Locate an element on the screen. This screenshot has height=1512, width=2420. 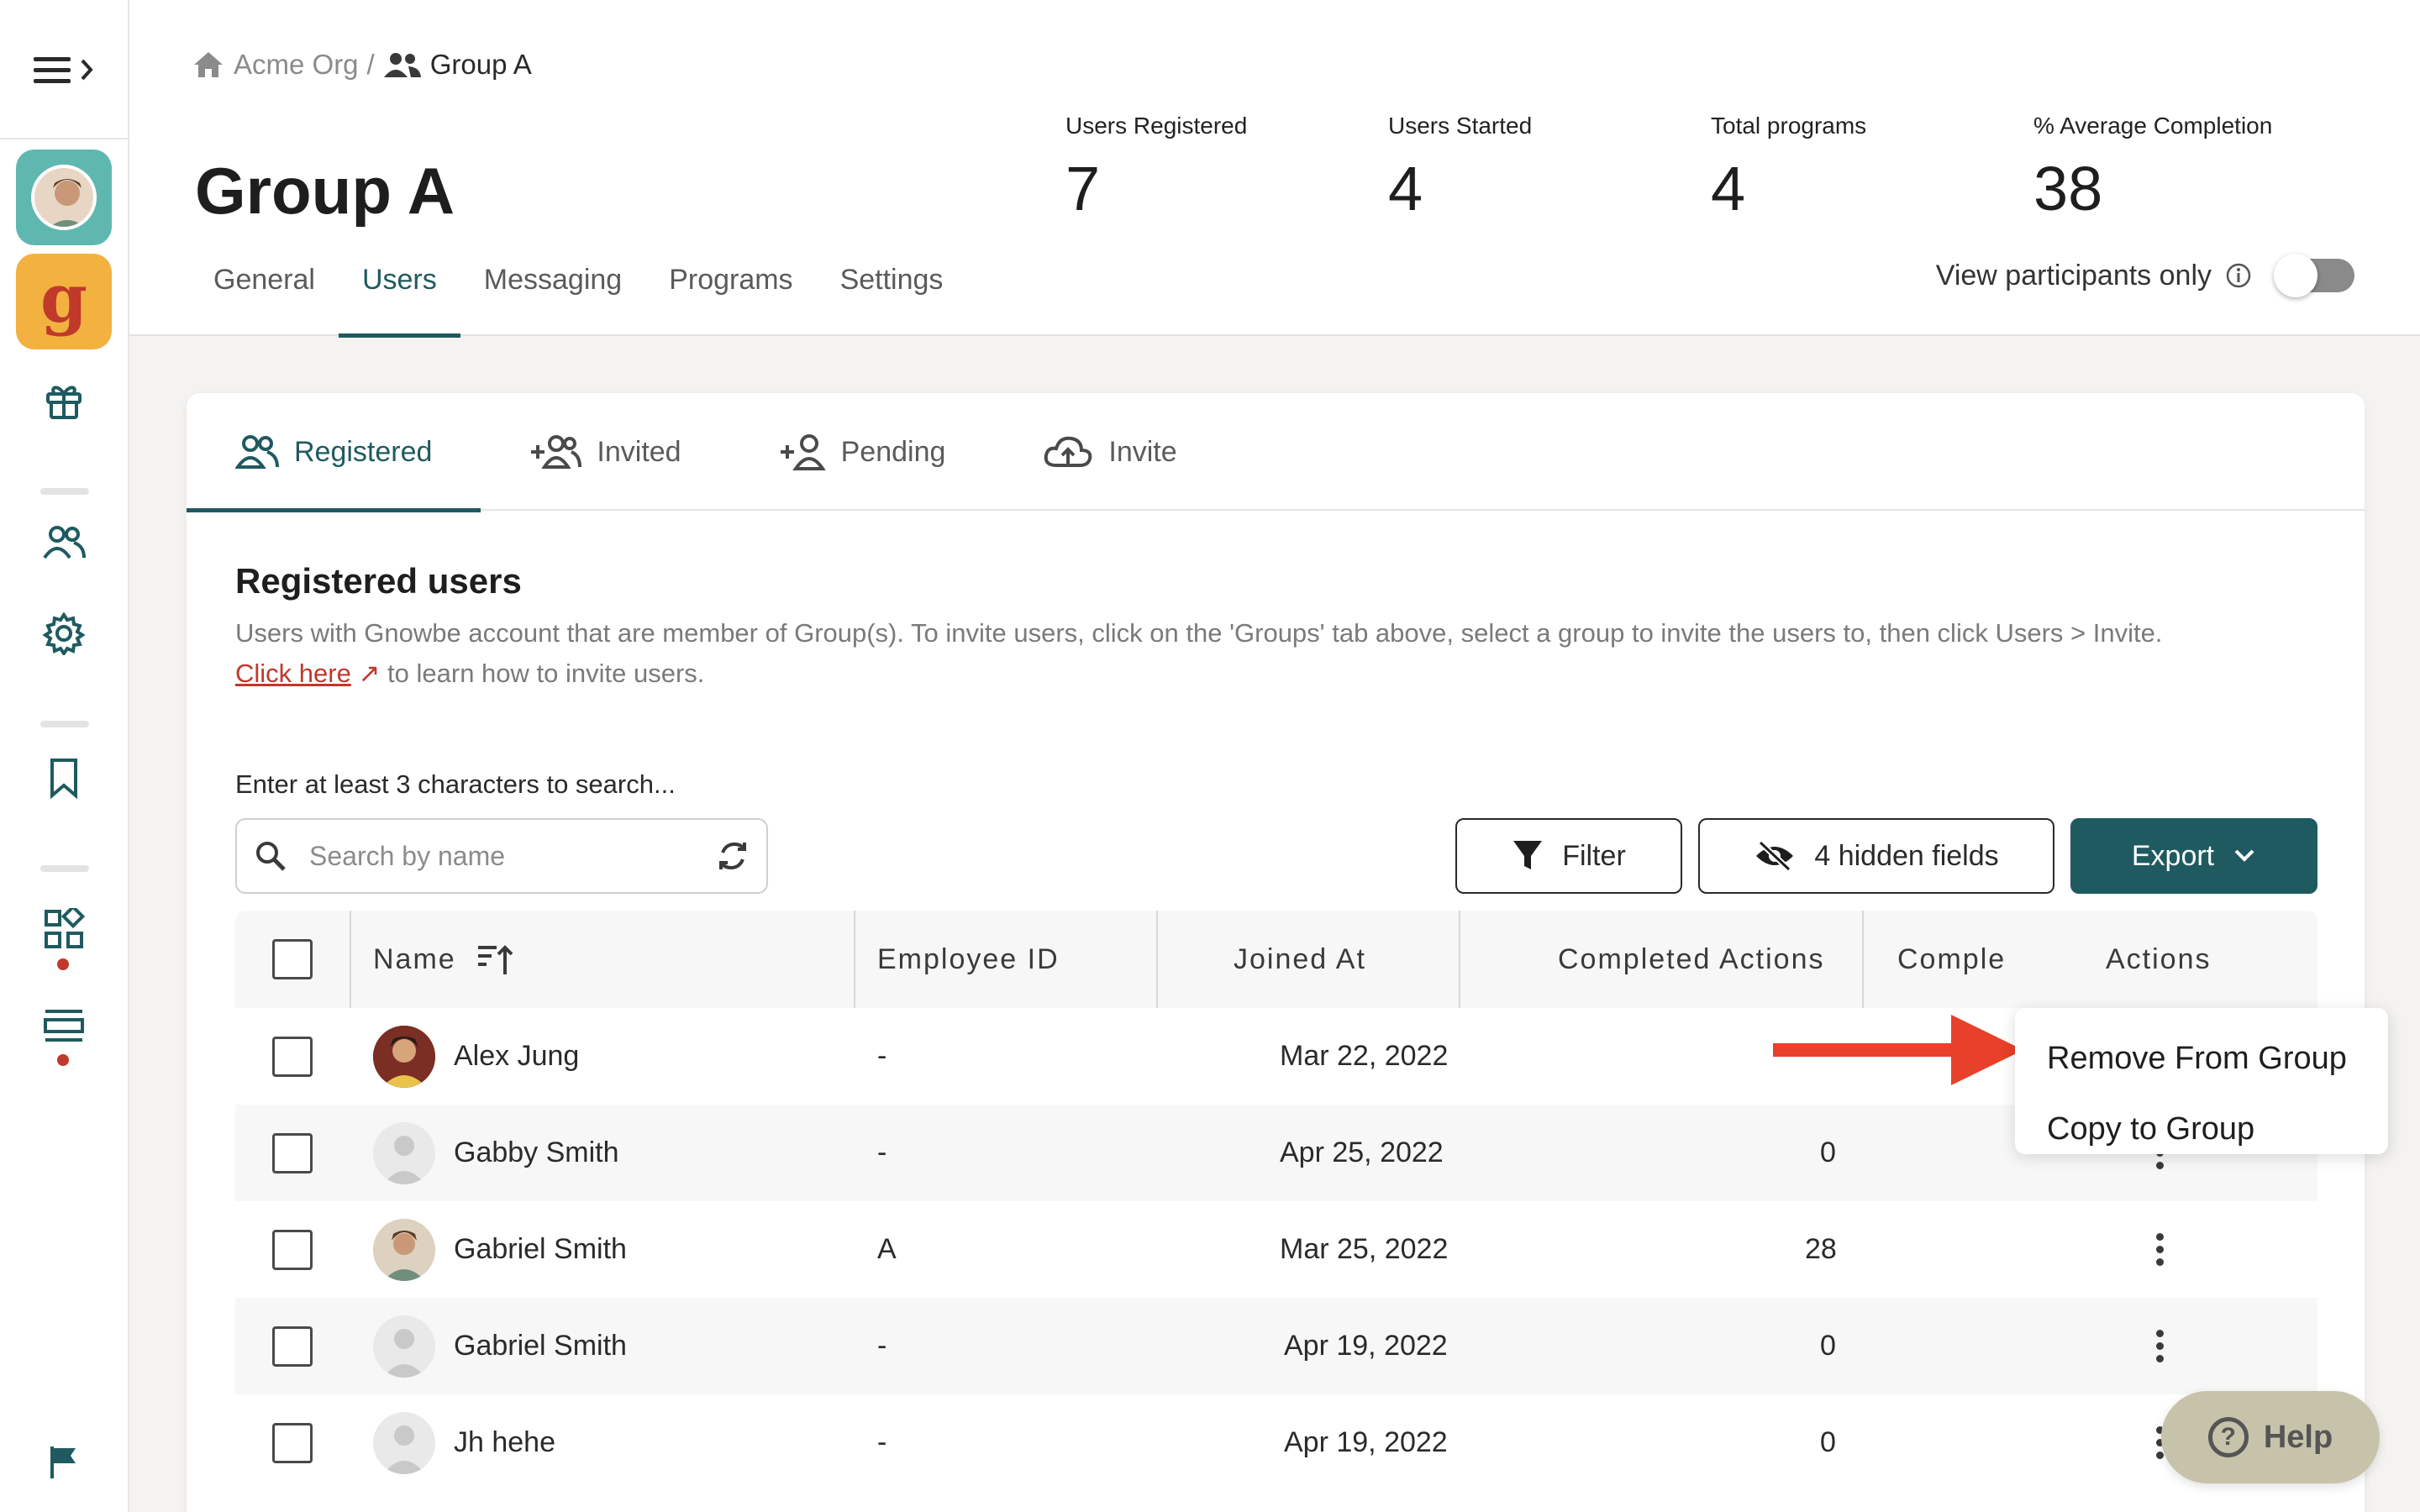
col-completion: Comple is located at coordinates (1956, 959).